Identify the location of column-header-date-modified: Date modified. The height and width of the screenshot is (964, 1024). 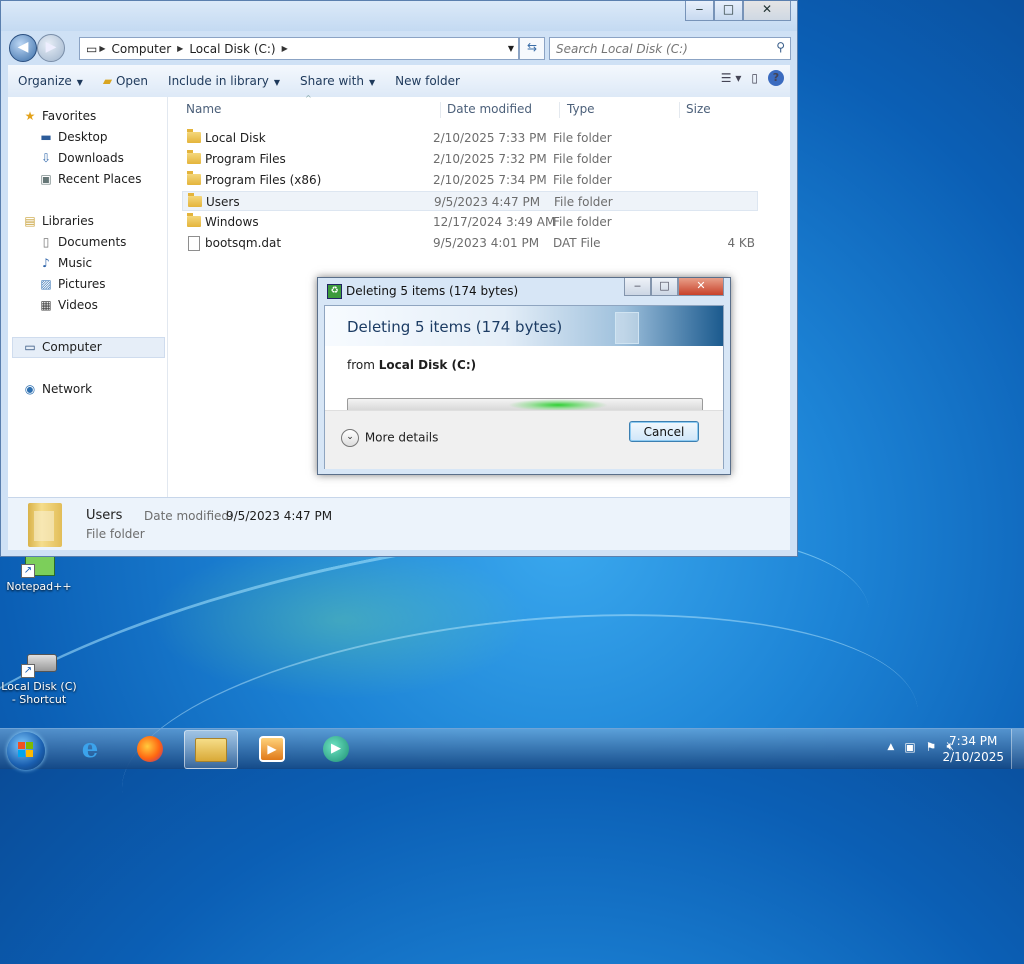
(501, 110).